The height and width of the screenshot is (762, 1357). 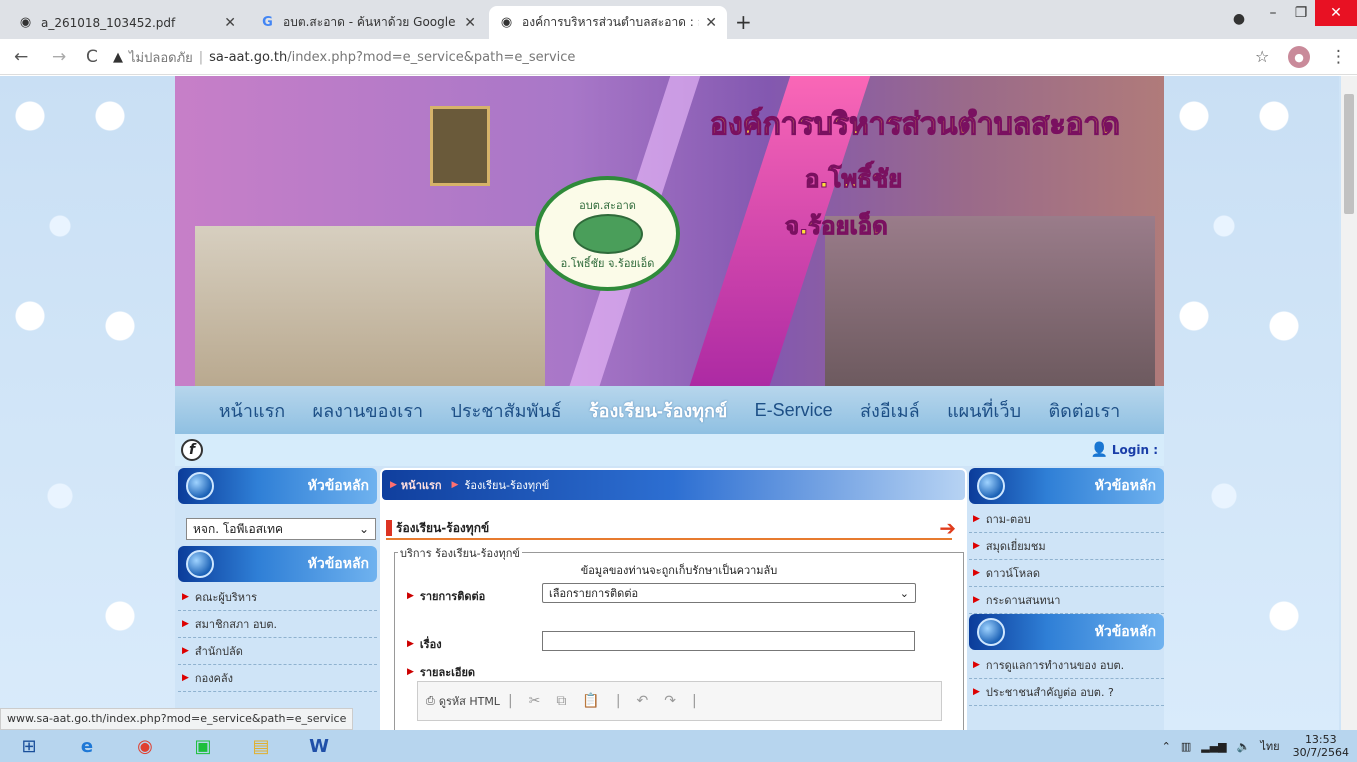 What do you see at coordinates (214, 678) in the screenshot?
I see `sidebar-item-label: กองคลัง` at bounding box center [214, 678].